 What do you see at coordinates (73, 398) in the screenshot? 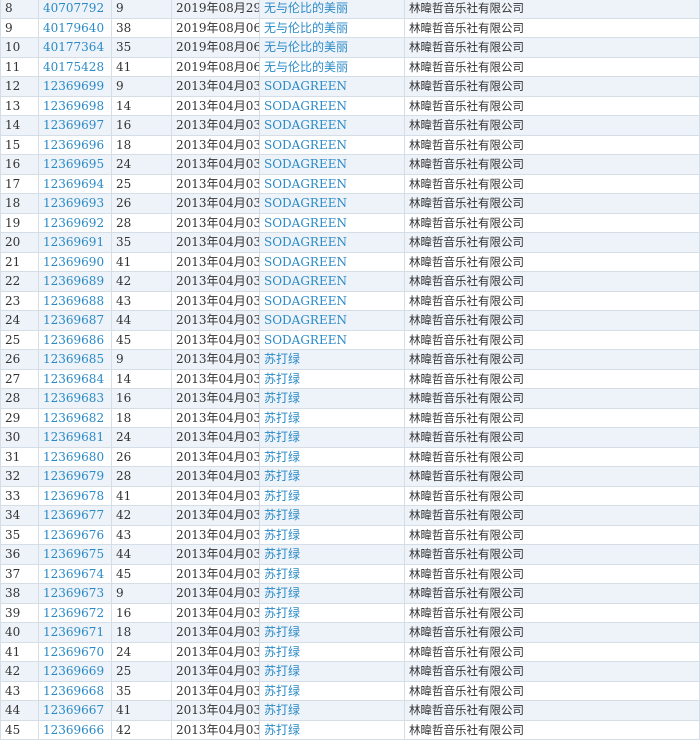
I see `registration-number-link: 12369683` at bounding box center [73, 398].